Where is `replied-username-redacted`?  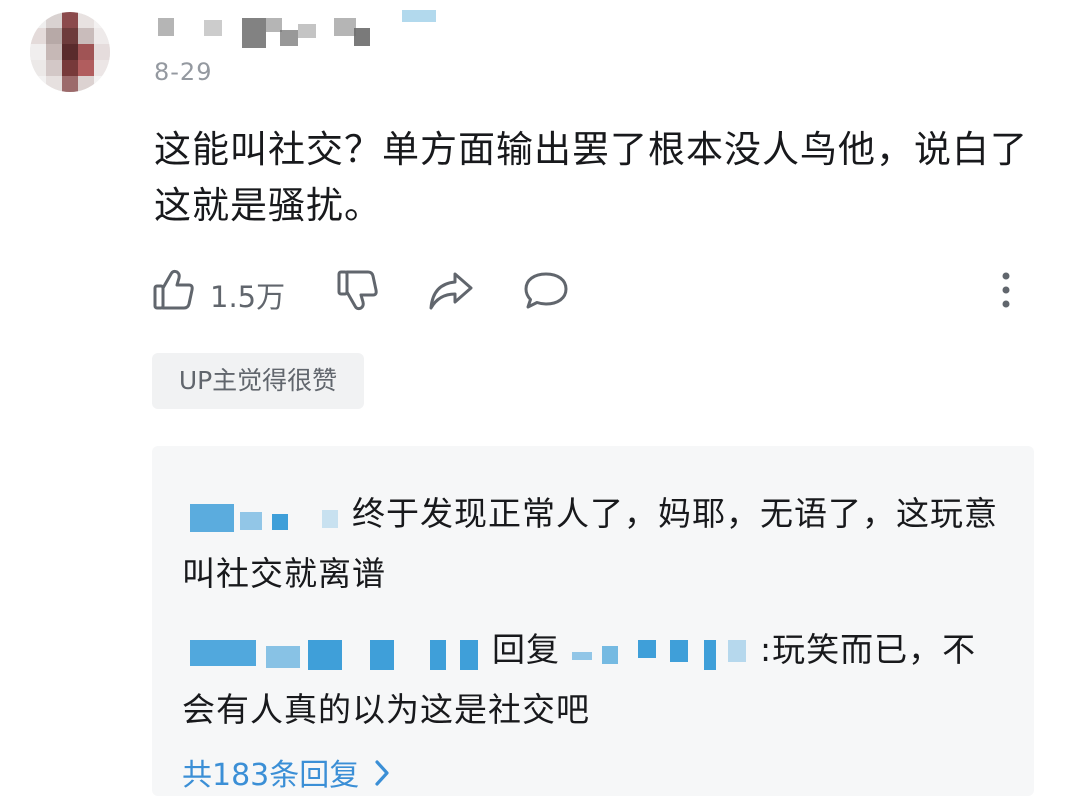 replied-username-redacted is located at coordinates (660, 652).